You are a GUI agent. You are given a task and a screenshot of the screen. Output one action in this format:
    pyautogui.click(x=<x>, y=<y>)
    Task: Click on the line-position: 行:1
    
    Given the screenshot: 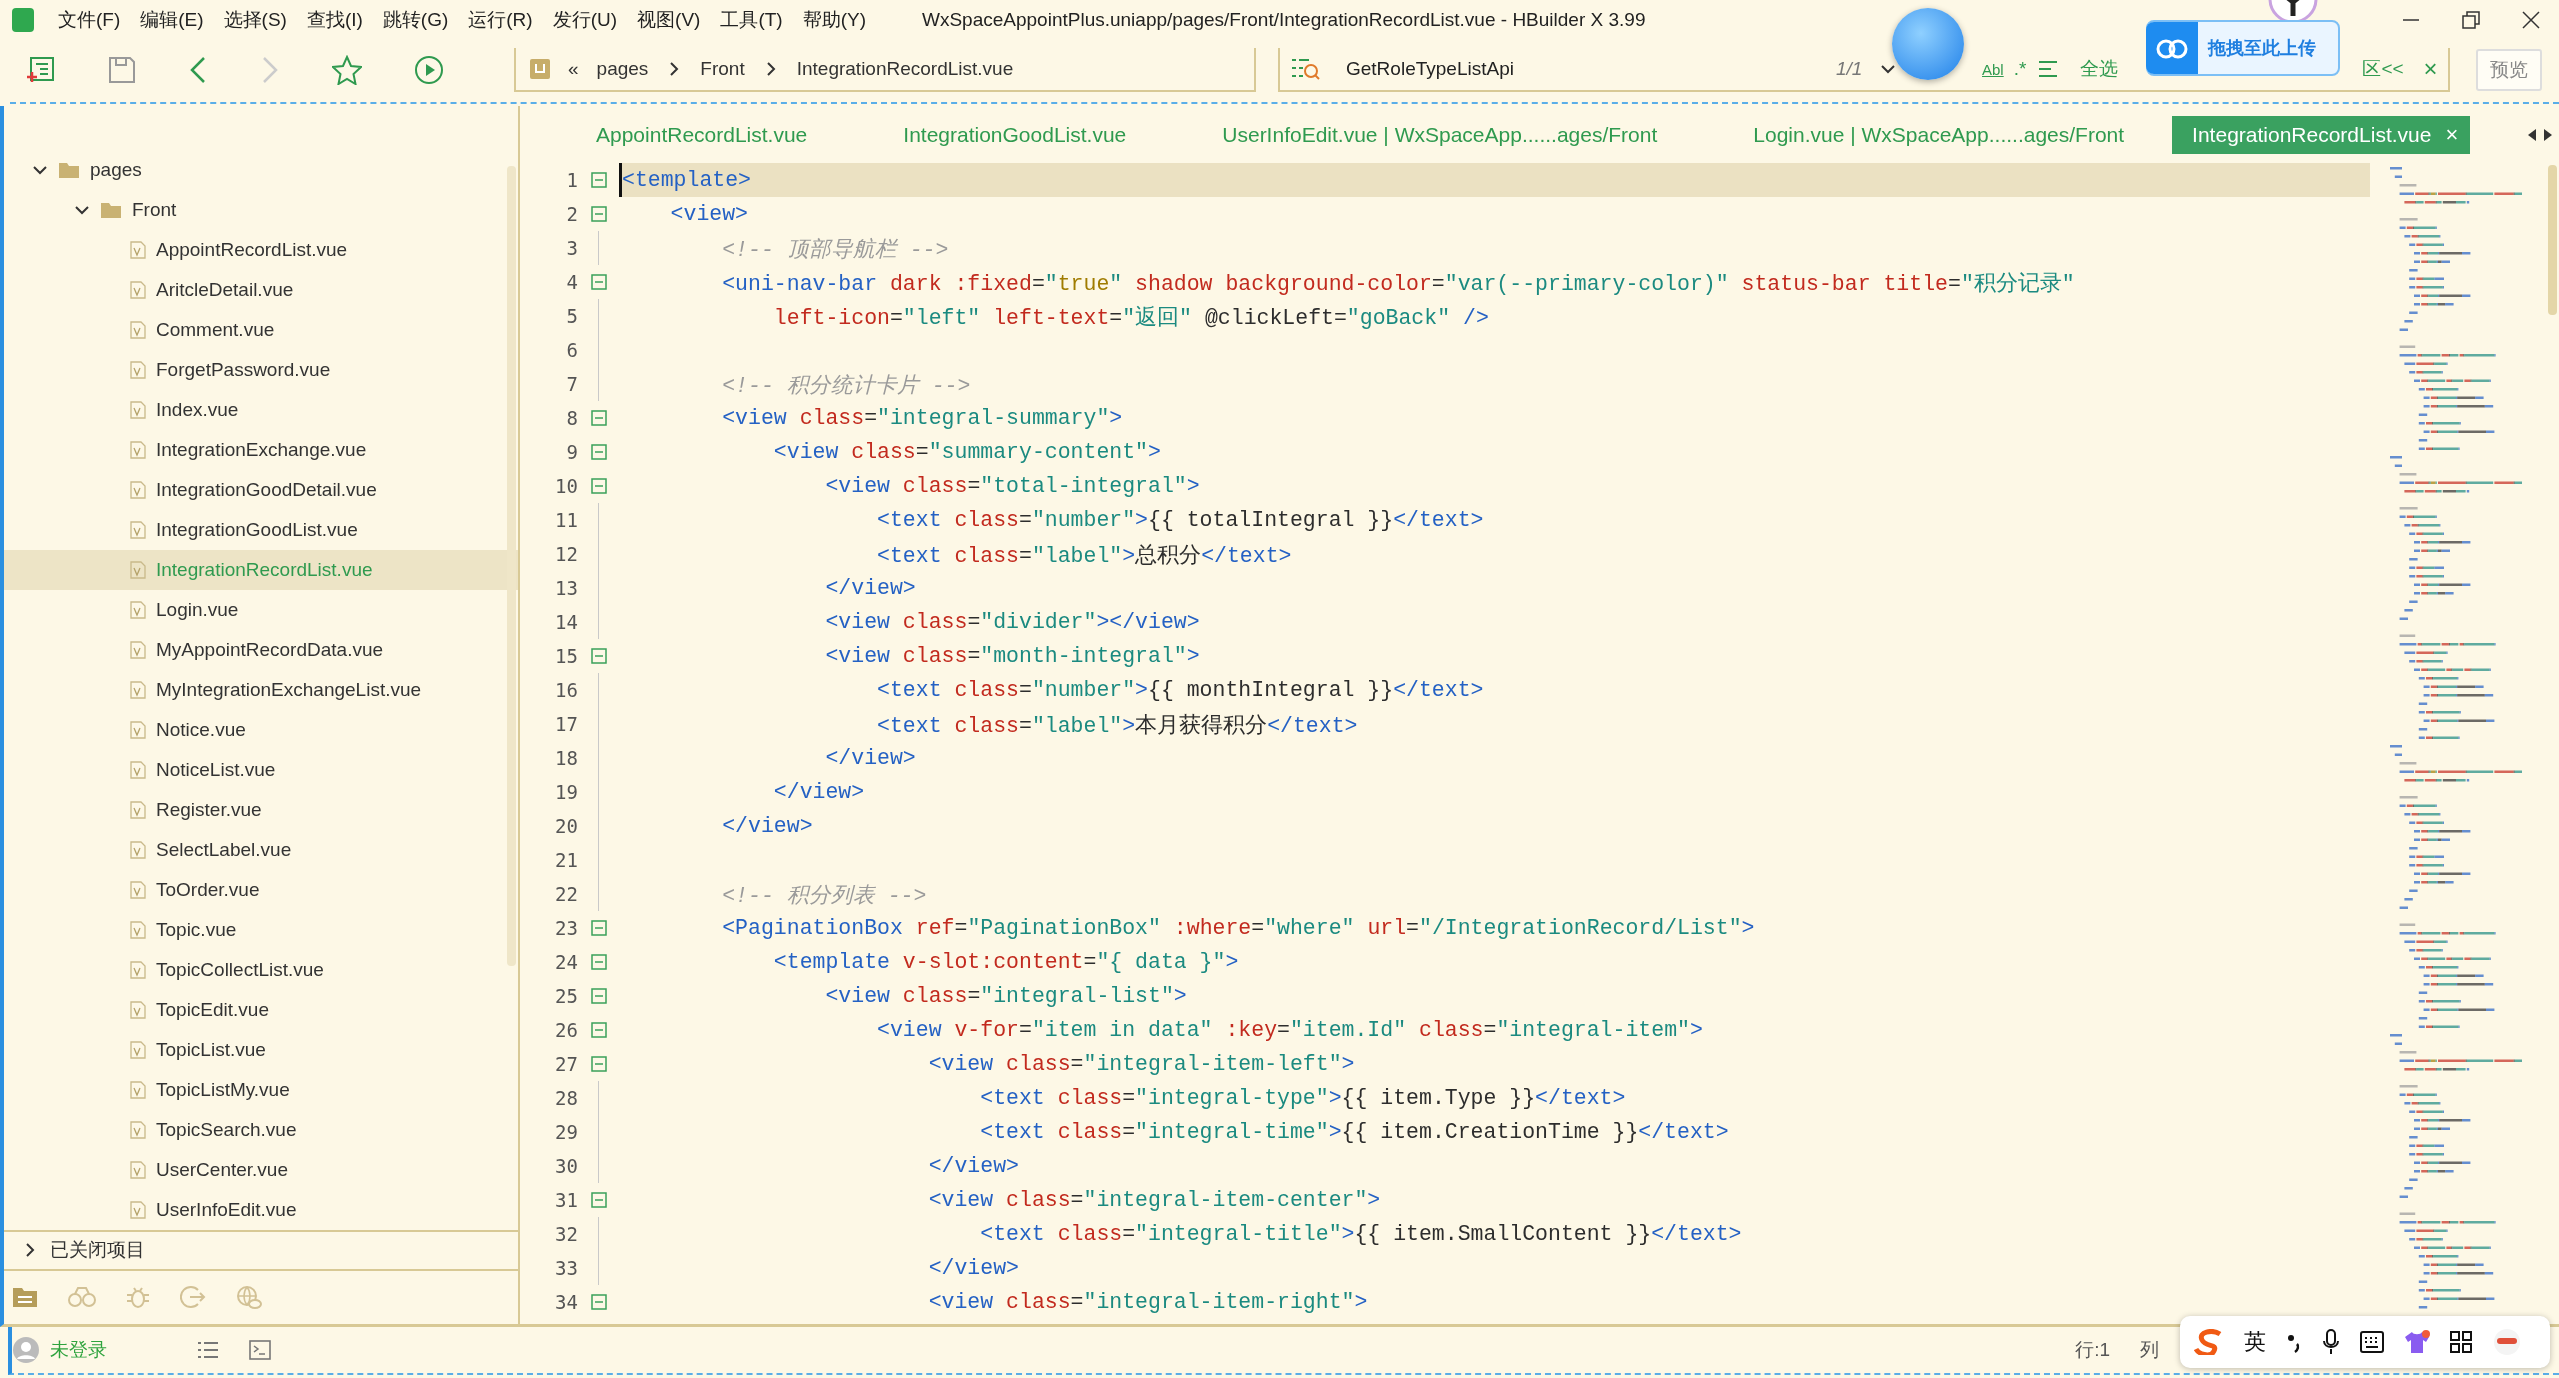 What is the action you would take?
    pyautogui.click(x=2092, y=1350)
    